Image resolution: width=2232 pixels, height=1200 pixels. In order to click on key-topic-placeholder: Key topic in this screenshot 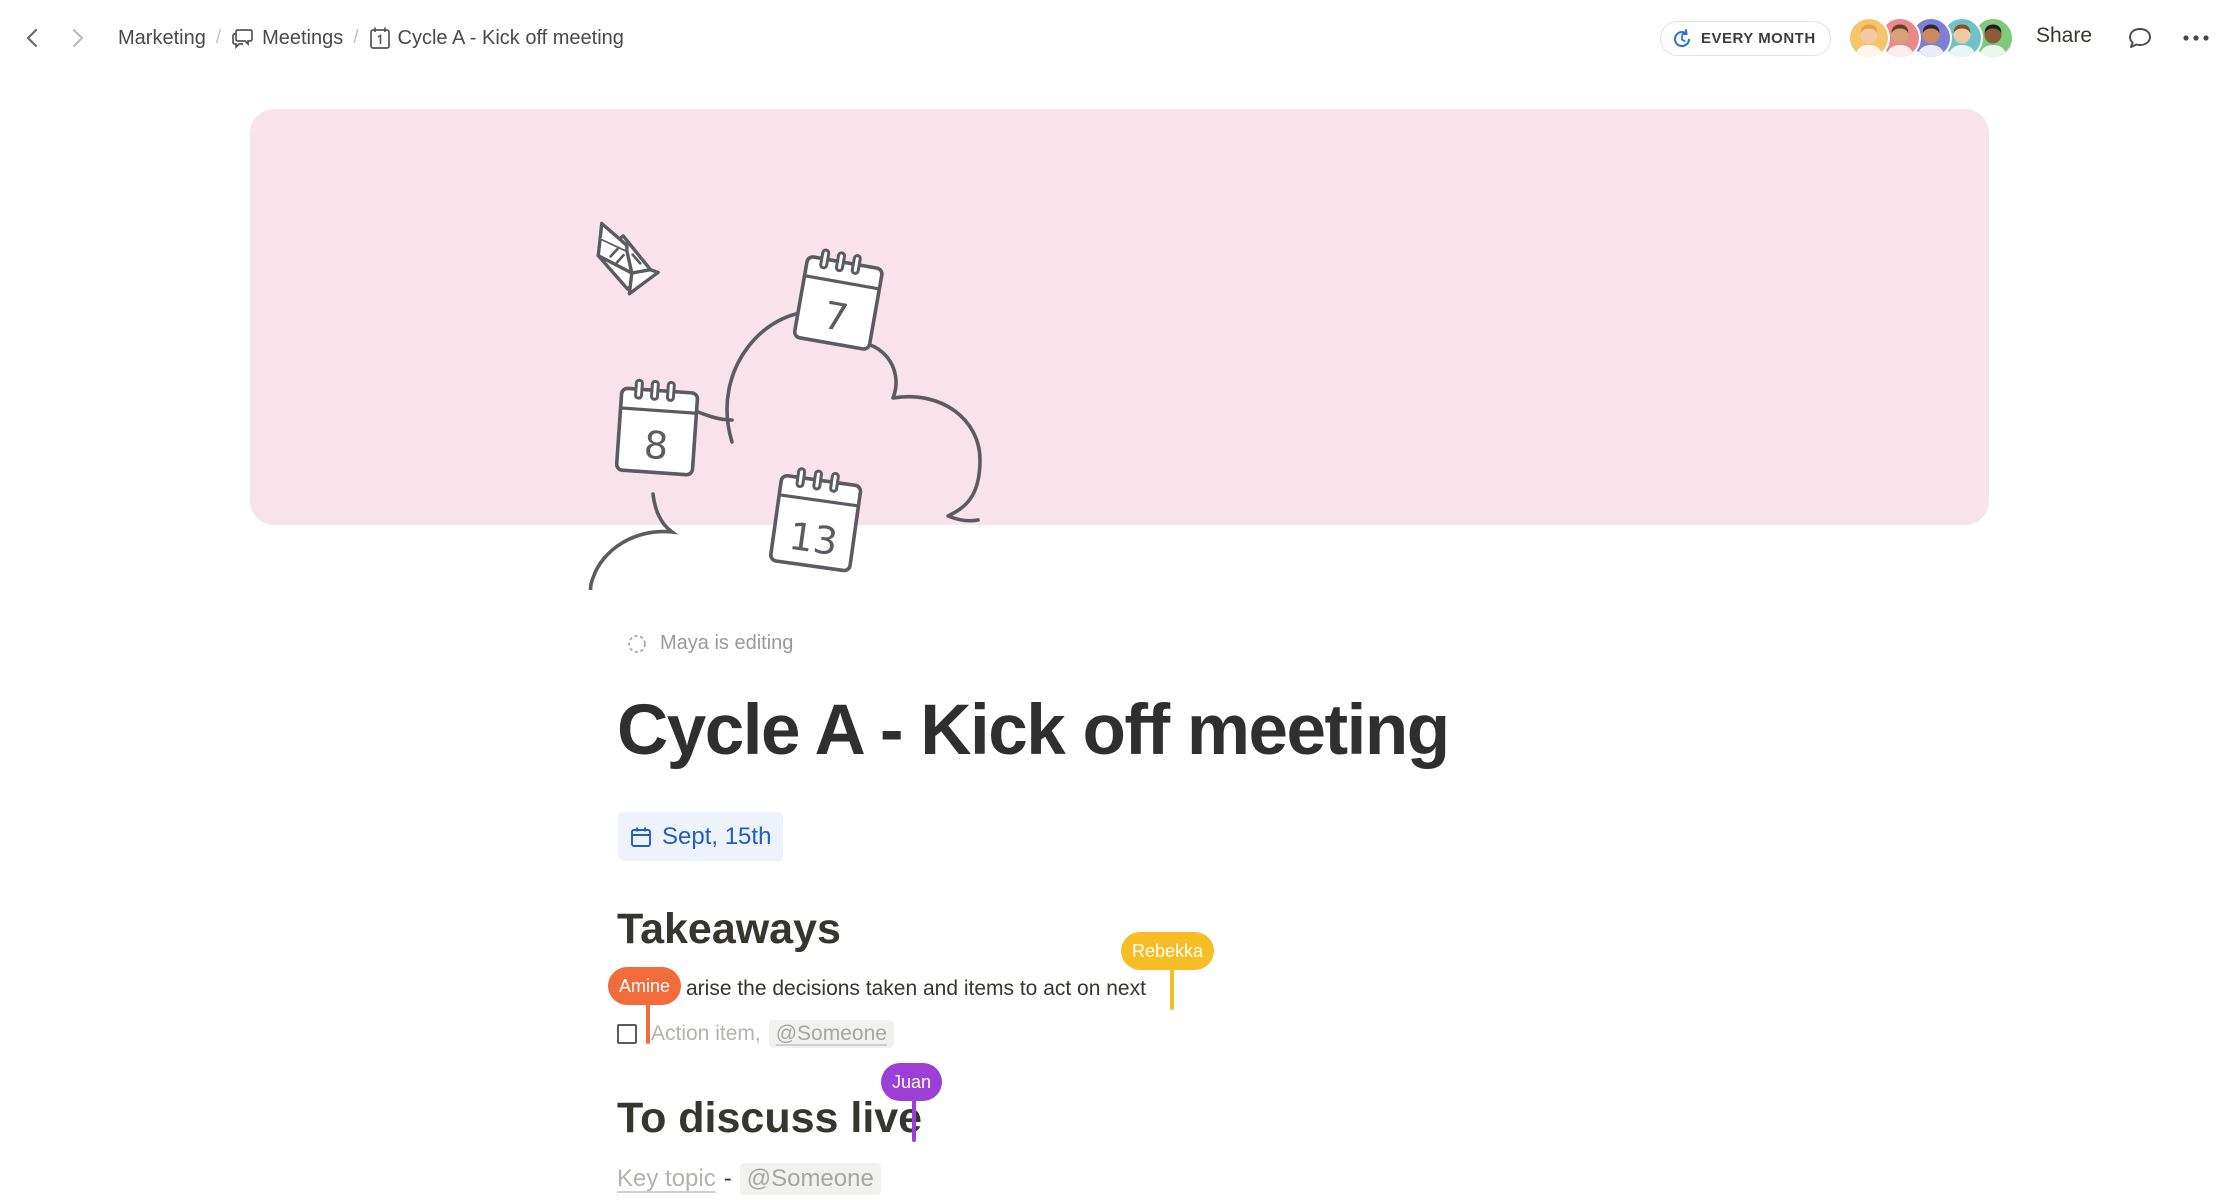, I will do `click(666, 1179)`.